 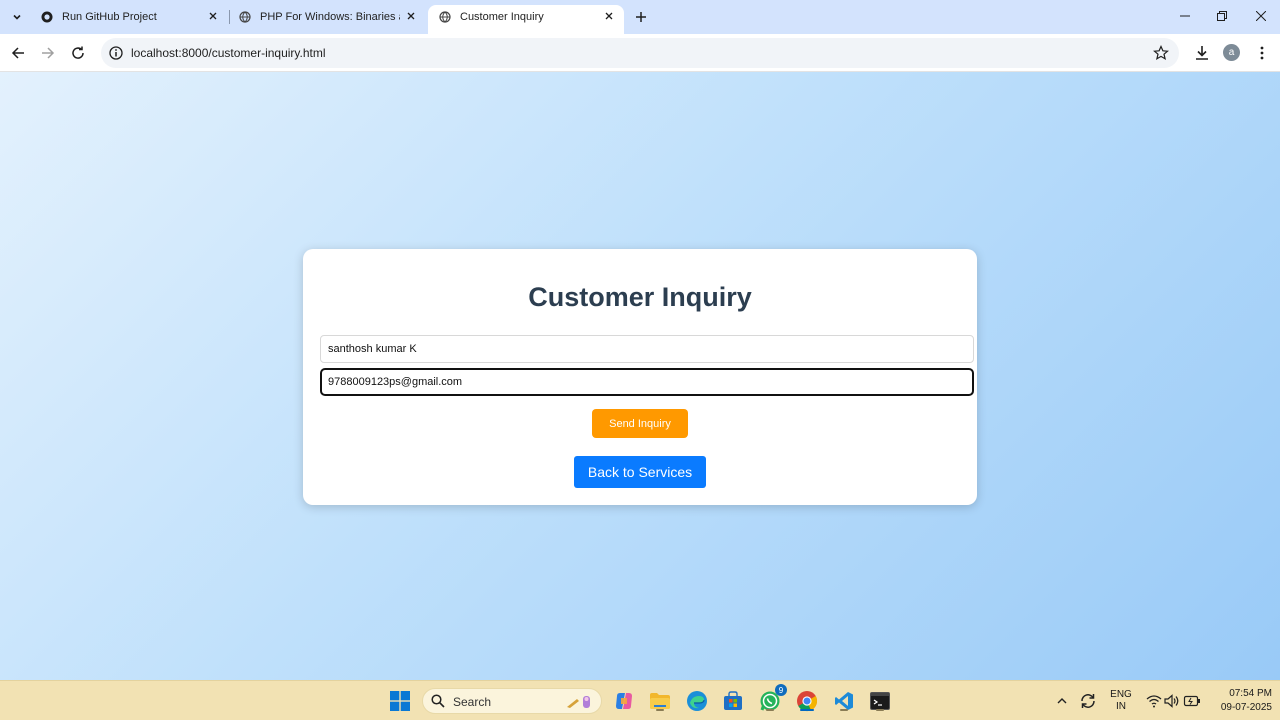 I want to click on system-clock: 07:54 PM 09-07-2025, so click(x=1246, y=701).